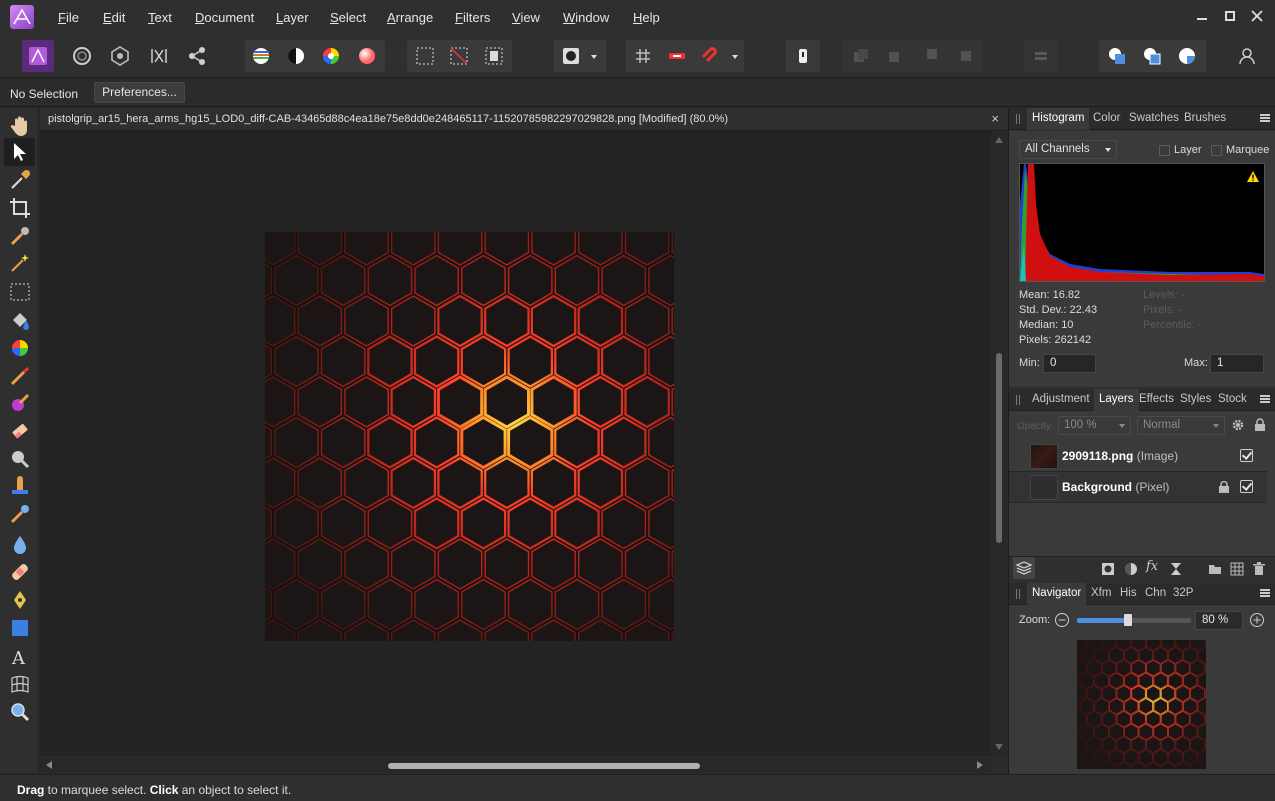 This screenshot has height=801, width=1275. Describe the element at coordinates (803, 56) in the screenshot. I see `force-pressure-icon` at that location.